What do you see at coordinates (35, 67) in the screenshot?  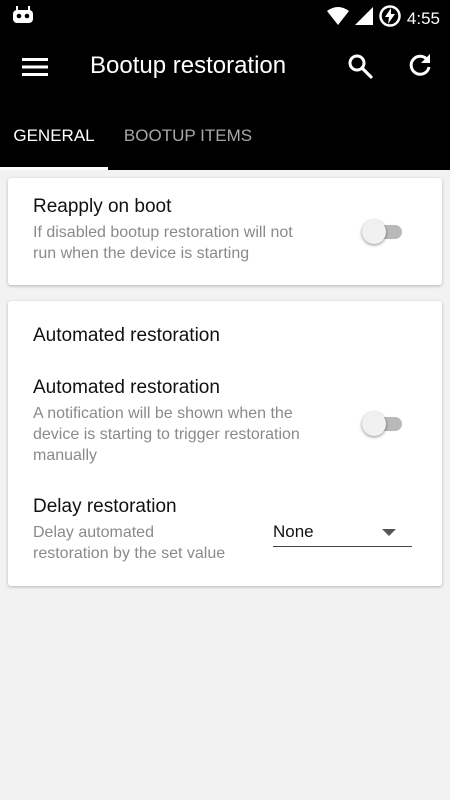 I see `menu-icon` at bounding box center [35, 67].